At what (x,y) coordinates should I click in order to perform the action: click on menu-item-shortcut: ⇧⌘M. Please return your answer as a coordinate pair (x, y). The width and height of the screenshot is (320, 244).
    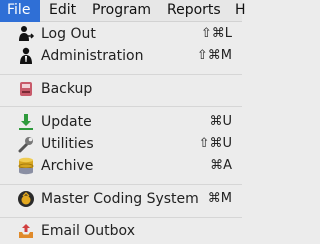
    Looking at the image, I should click on (214, 55).